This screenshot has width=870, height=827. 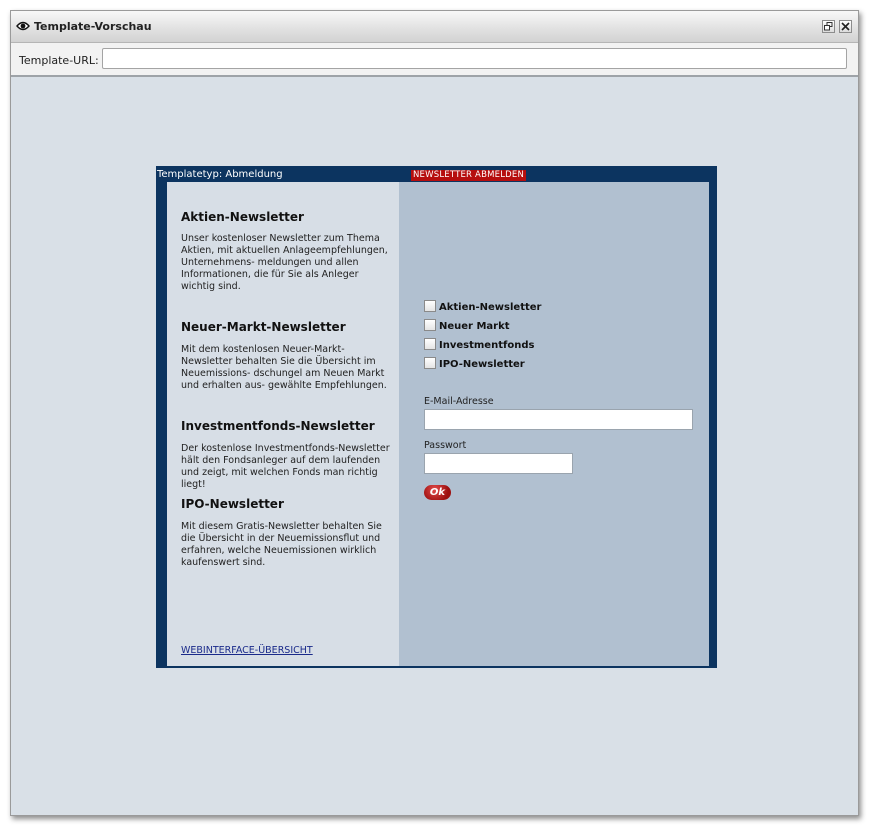 What do you see at coordinates (474, 326) in the screenshot?
I see `checkbox-label: Neuer Markt` at bounding box center [474, 326].